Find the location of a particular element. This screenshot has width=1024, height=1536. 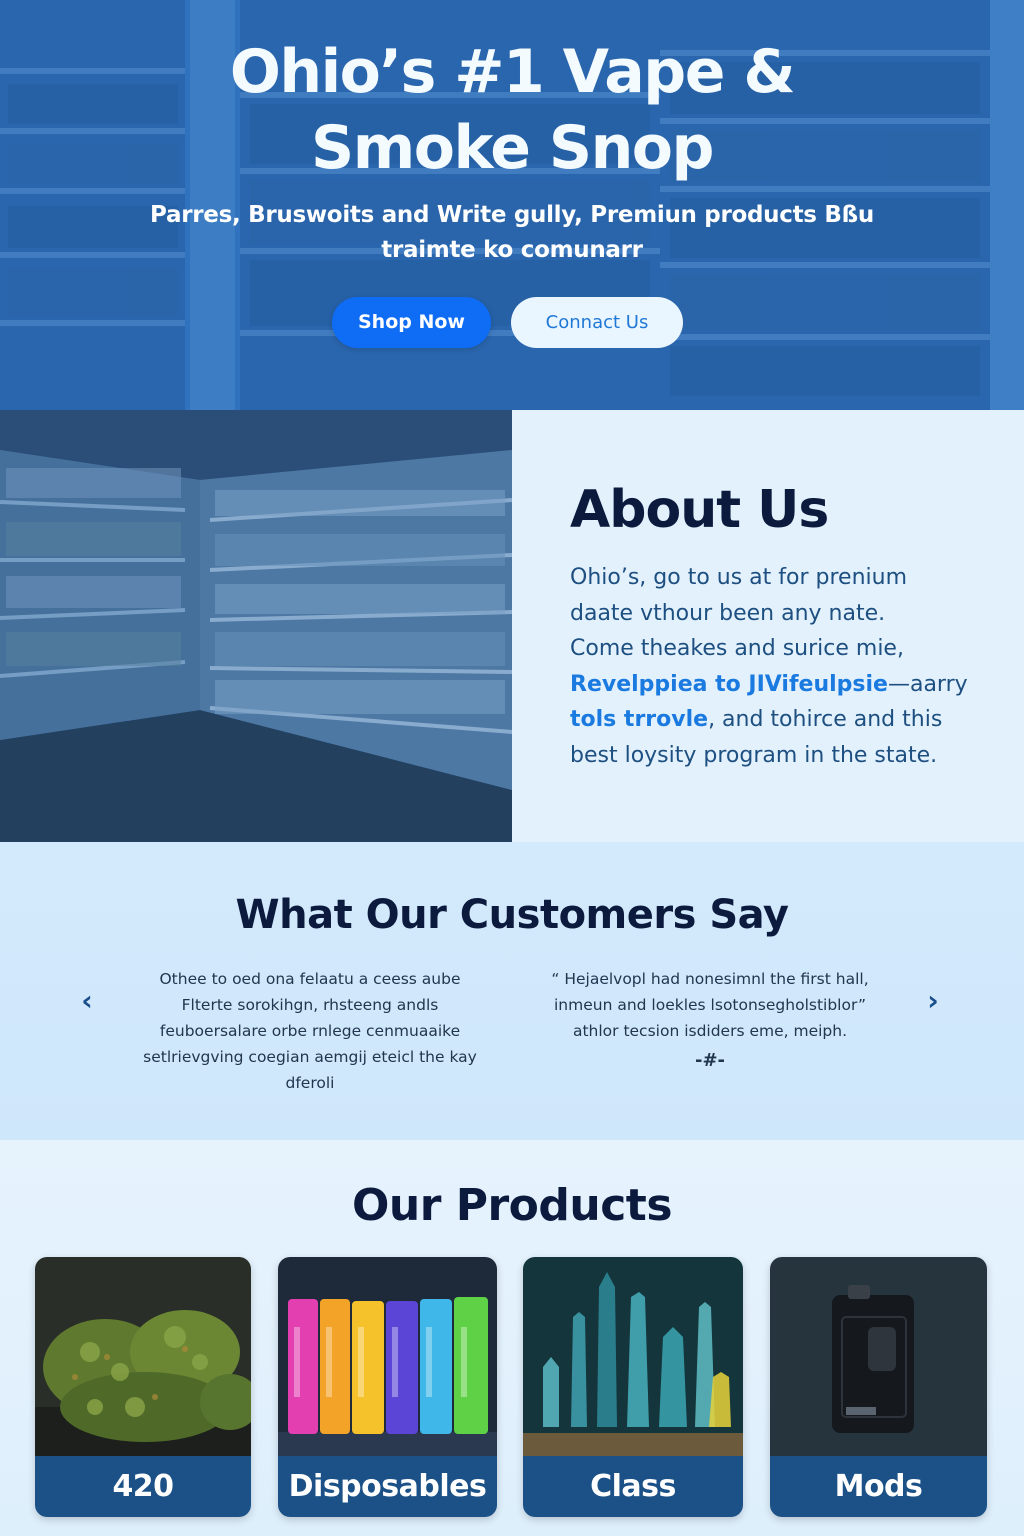

glass-pieces-image is located at coordinates (633, 1357).